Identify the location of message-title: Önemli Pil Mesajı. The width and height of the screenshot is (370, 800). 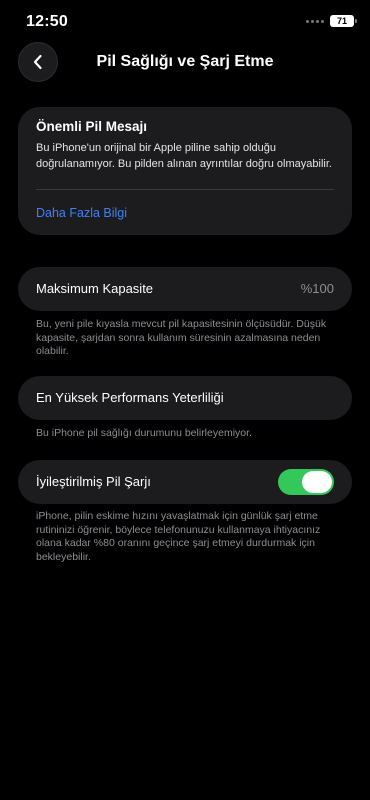
(92, 126).